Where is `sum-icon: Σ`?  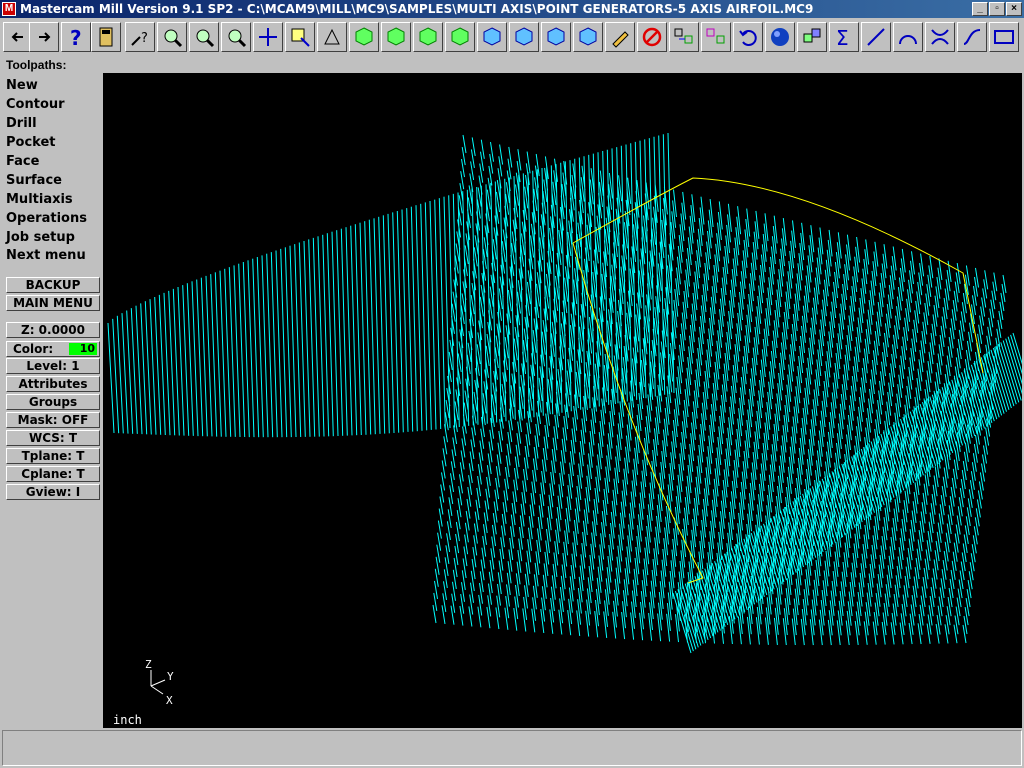 sum-icon: Σ is located at coordinates (842, 37).